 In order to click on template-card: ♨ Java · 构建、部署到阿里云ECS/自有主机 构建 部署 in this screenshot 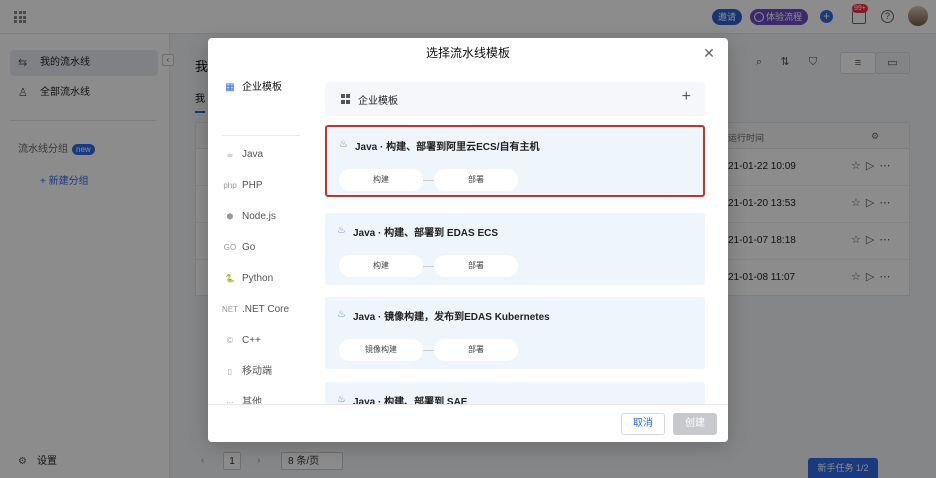, I will do `click(515, 161)`.